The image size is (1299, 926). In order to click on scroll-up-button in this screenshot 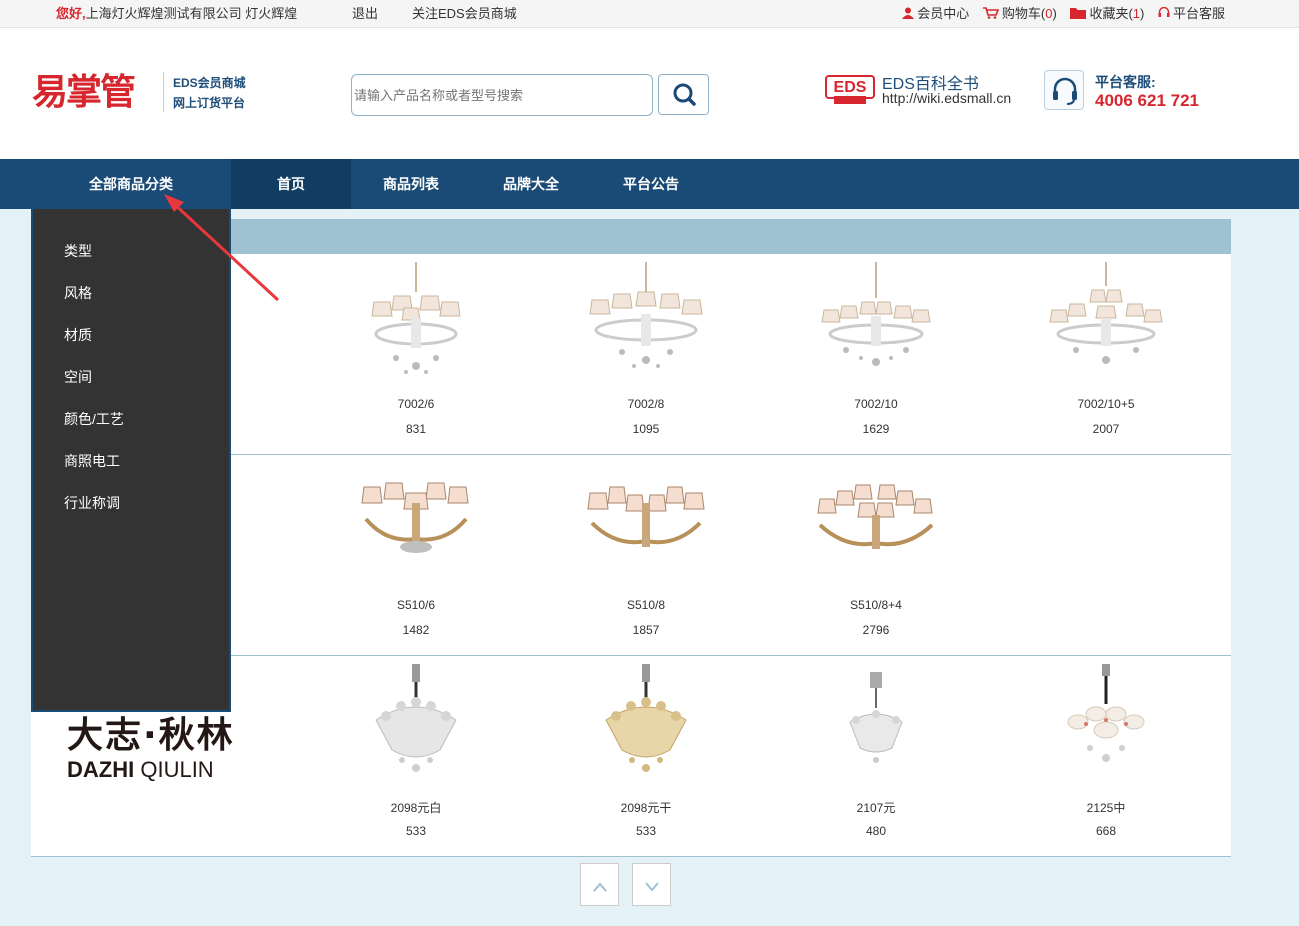, I will do `click(599, 884)`.